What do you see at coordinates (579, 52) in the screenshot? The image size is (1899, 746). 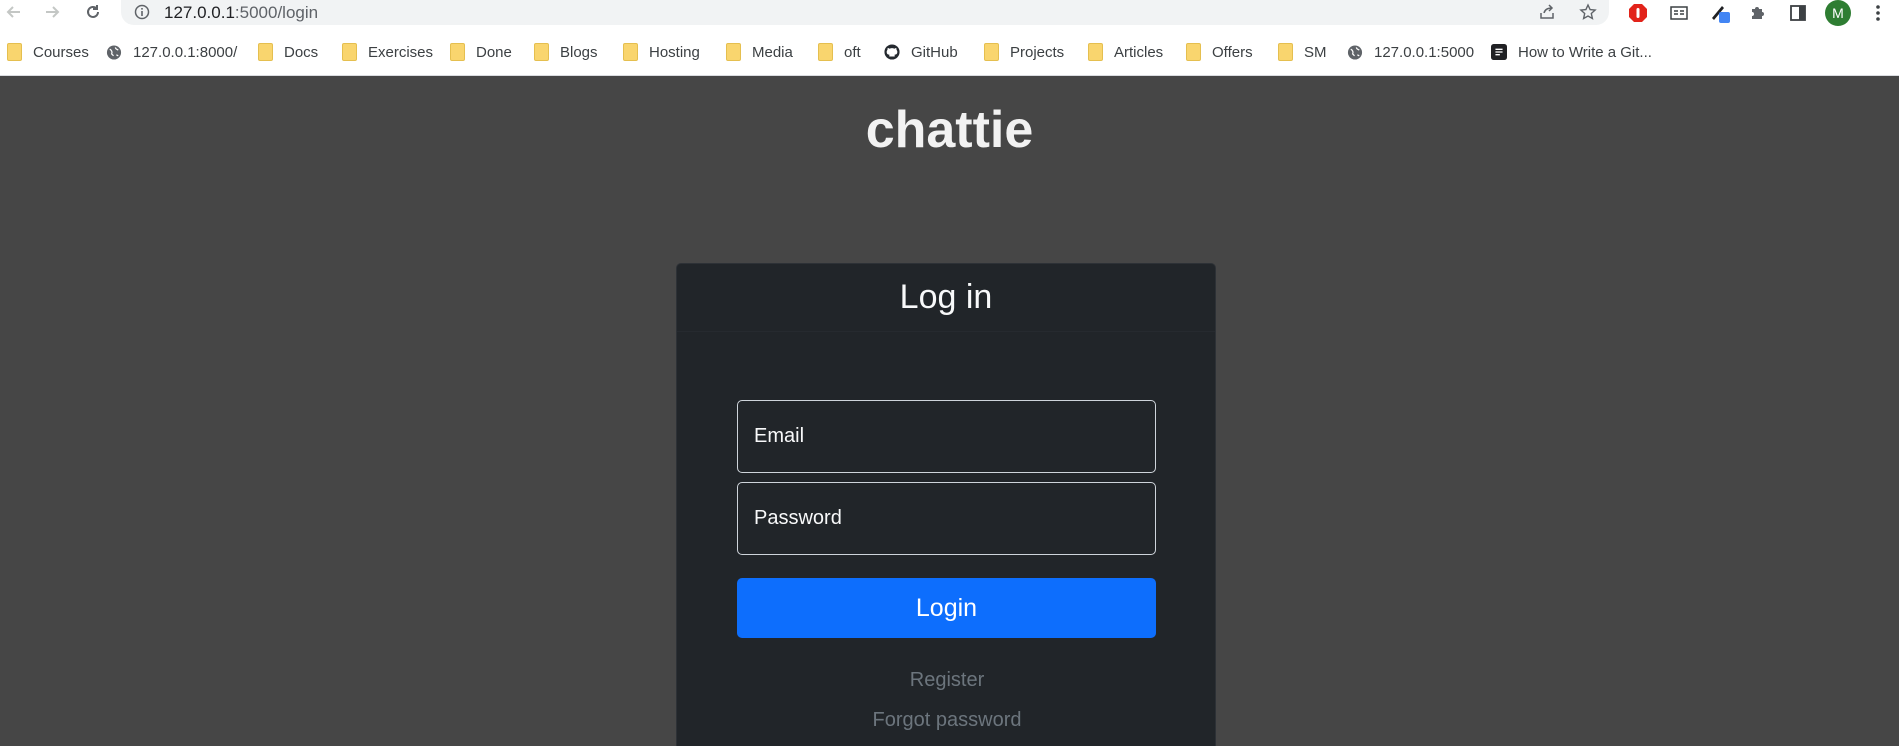 I see `bookmark-label: Blogs` at bounding box center [579, 52].